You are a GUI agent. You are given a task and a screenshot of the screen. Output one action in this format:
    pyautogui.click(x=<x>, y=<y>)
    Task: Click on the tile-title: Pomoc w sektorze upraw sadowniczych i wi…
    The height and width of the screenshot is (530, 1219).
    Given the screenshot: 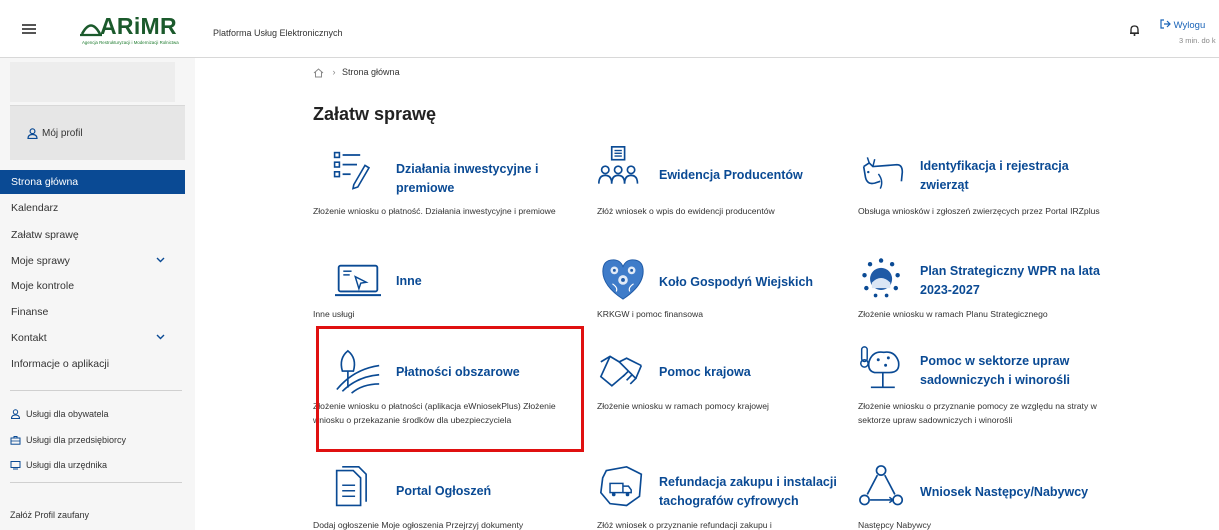 What is the action you would take?
    pyautogui.click(x=995, y=370)
    